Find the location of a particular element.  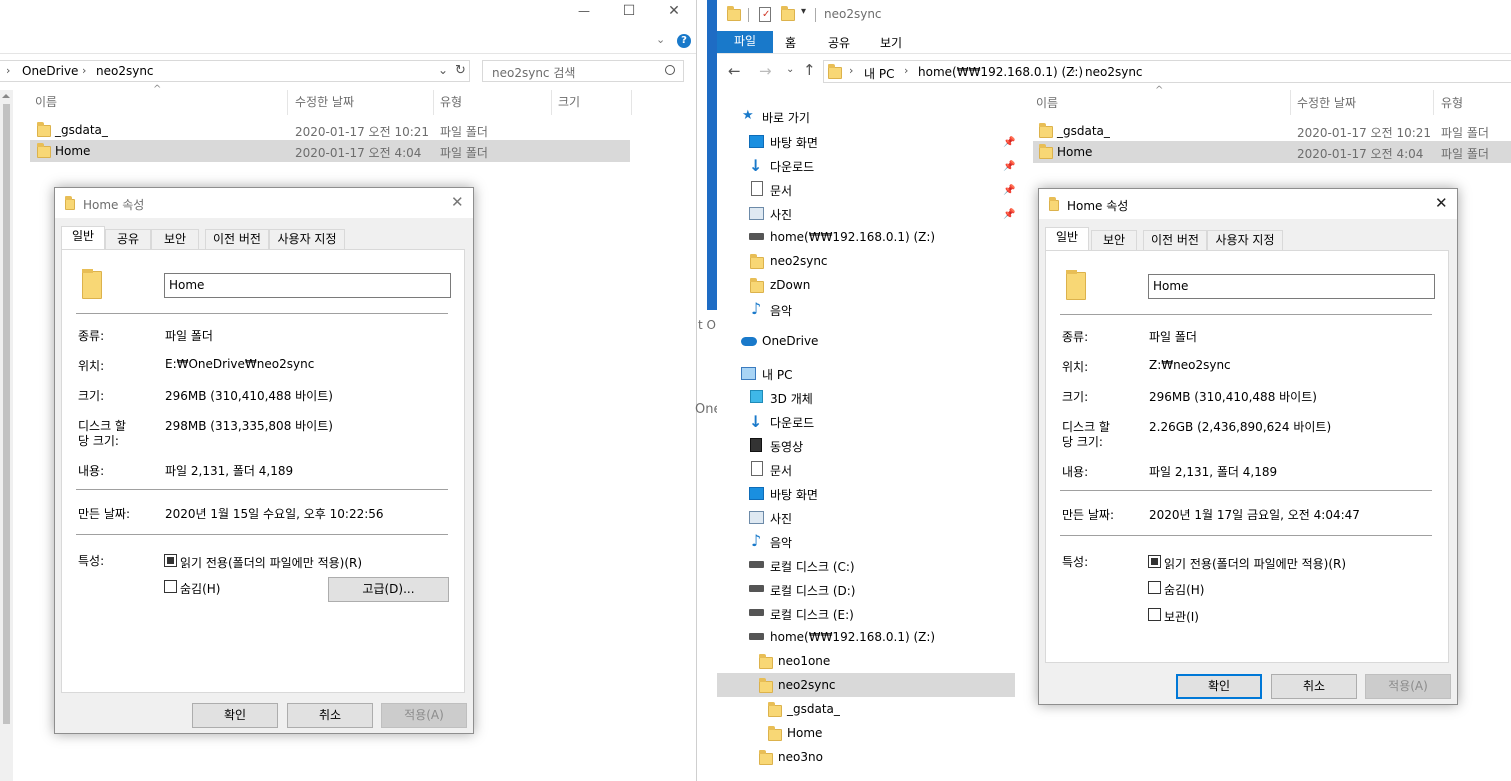

tree-item-neo2sync: neo2sync is located at coordinates (807, 685).